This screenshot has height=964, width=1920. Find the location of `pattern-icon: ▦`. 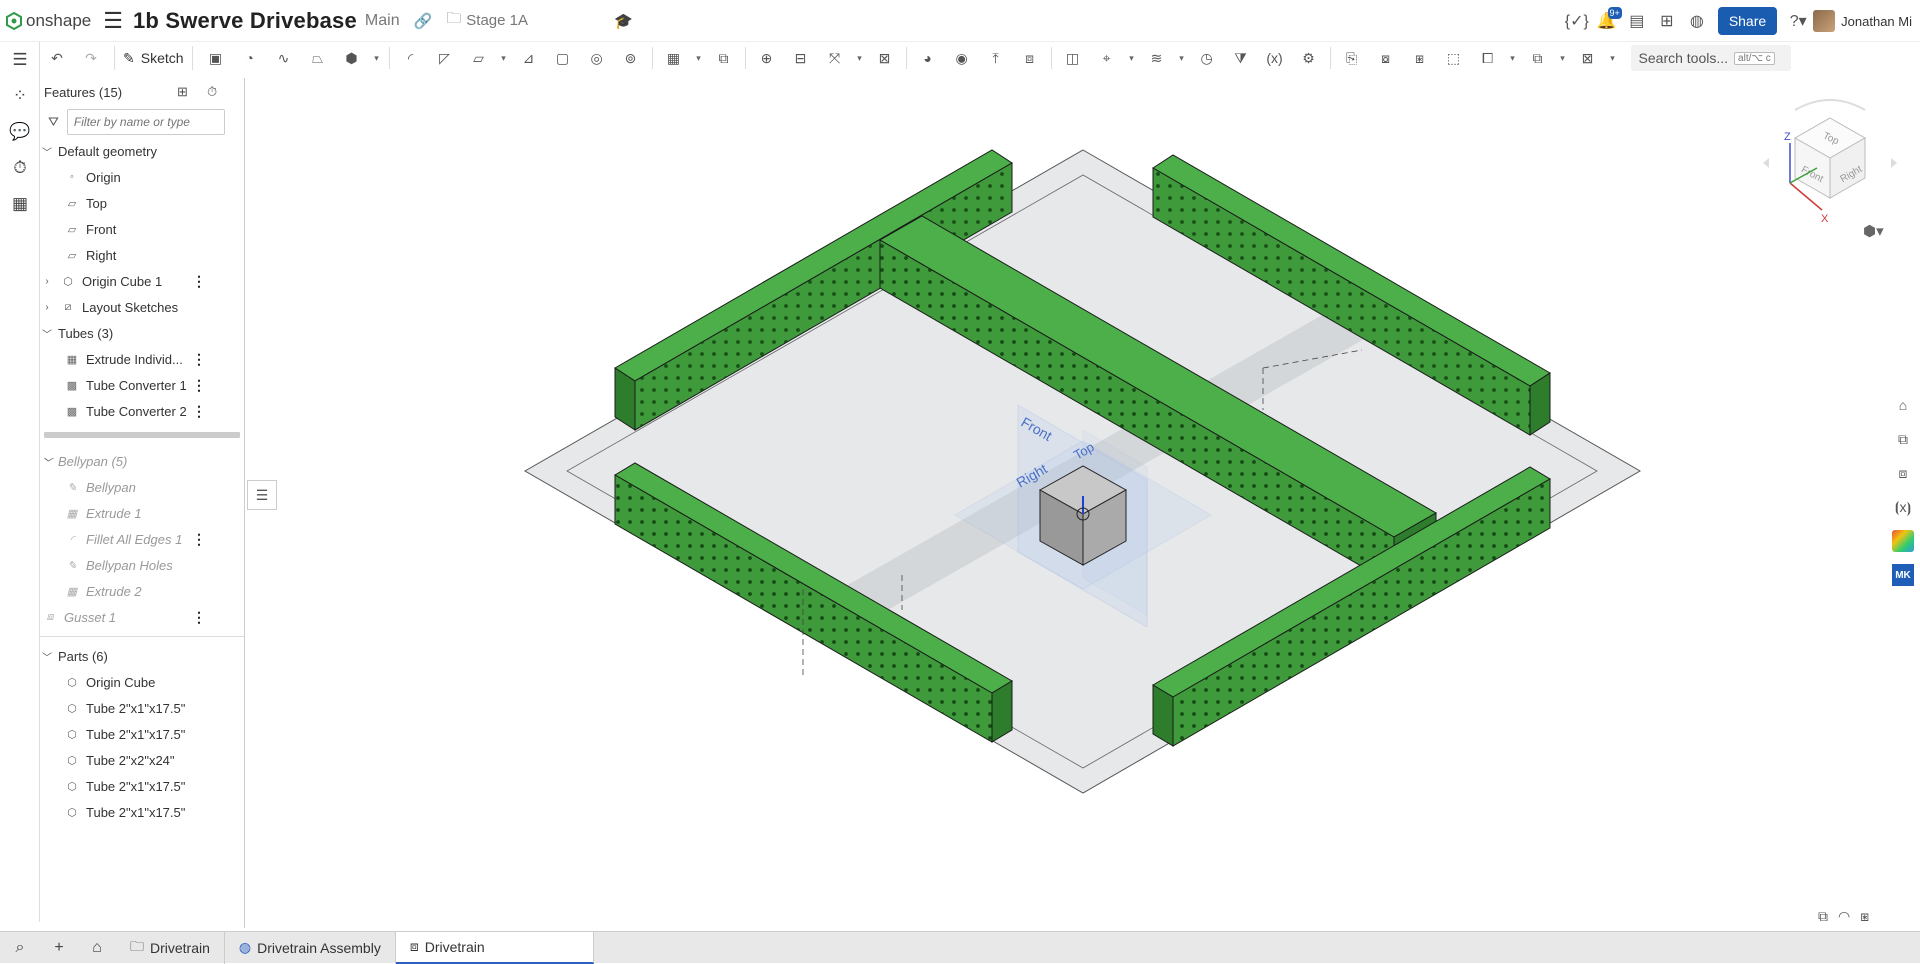

pattern-icon: ▦ is located at coordinates (674, 58).